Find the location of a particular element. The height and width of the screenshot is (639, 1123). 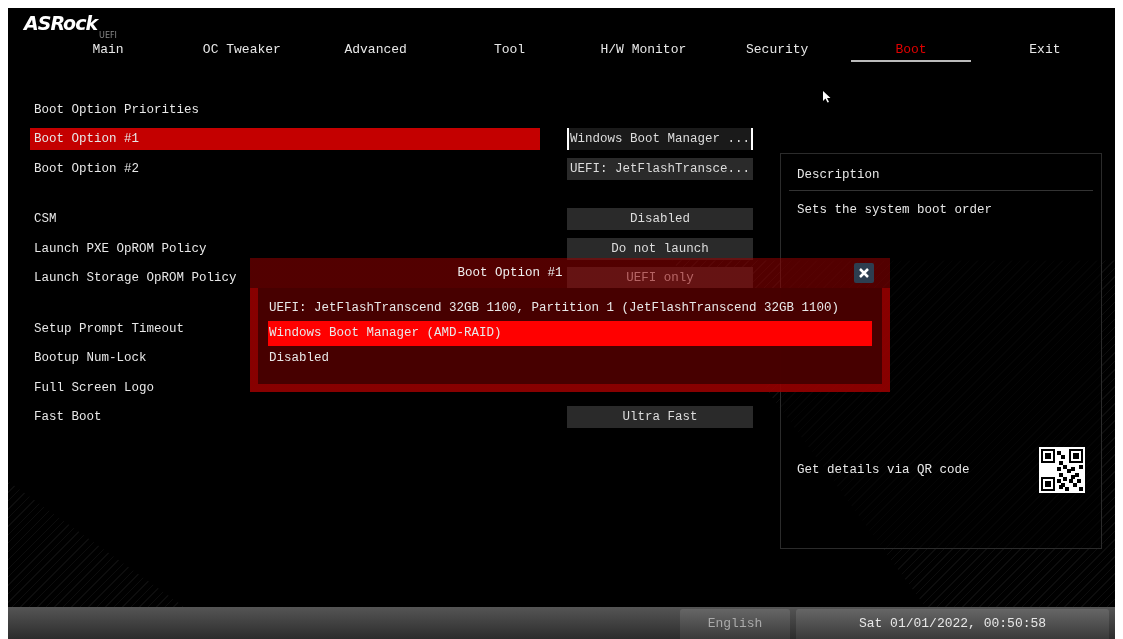

menu-tab: Tool is located at coordinates (509, 52).